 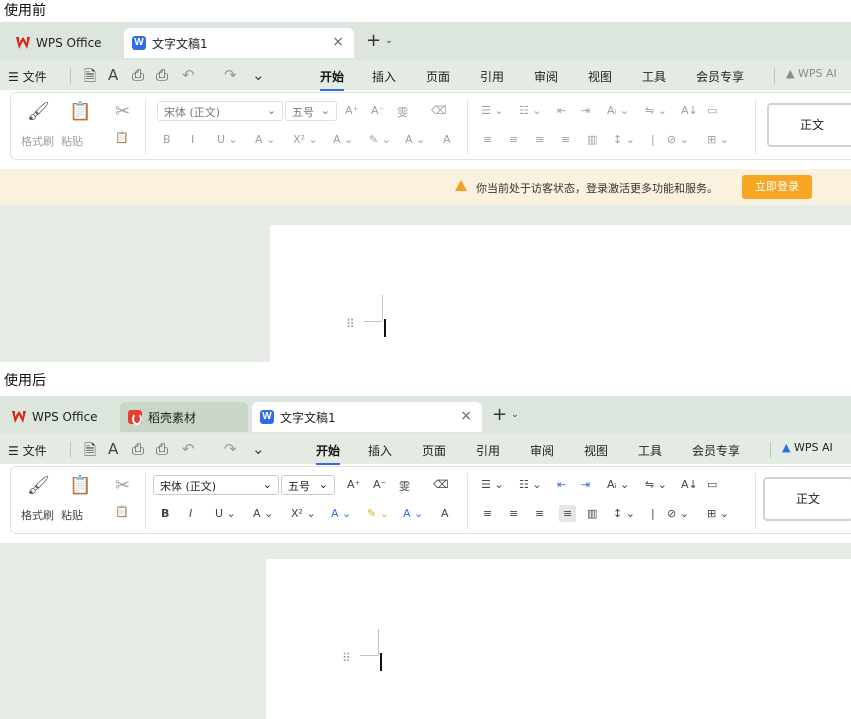 What do you see at coordinates (809, 125) in the screenshot?
I see `style-normal: 正文` at bounding box center [809, 125].